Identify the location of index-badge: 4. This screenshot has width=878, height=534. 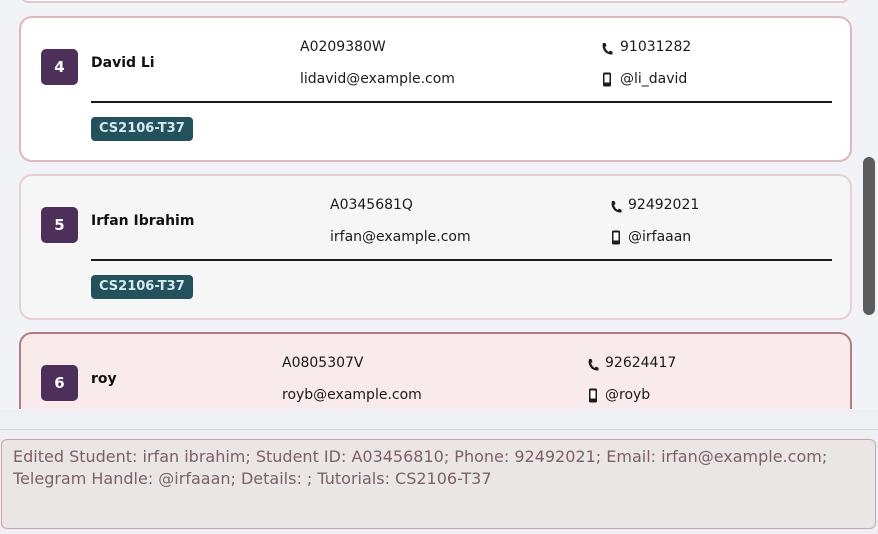
(59, 67).